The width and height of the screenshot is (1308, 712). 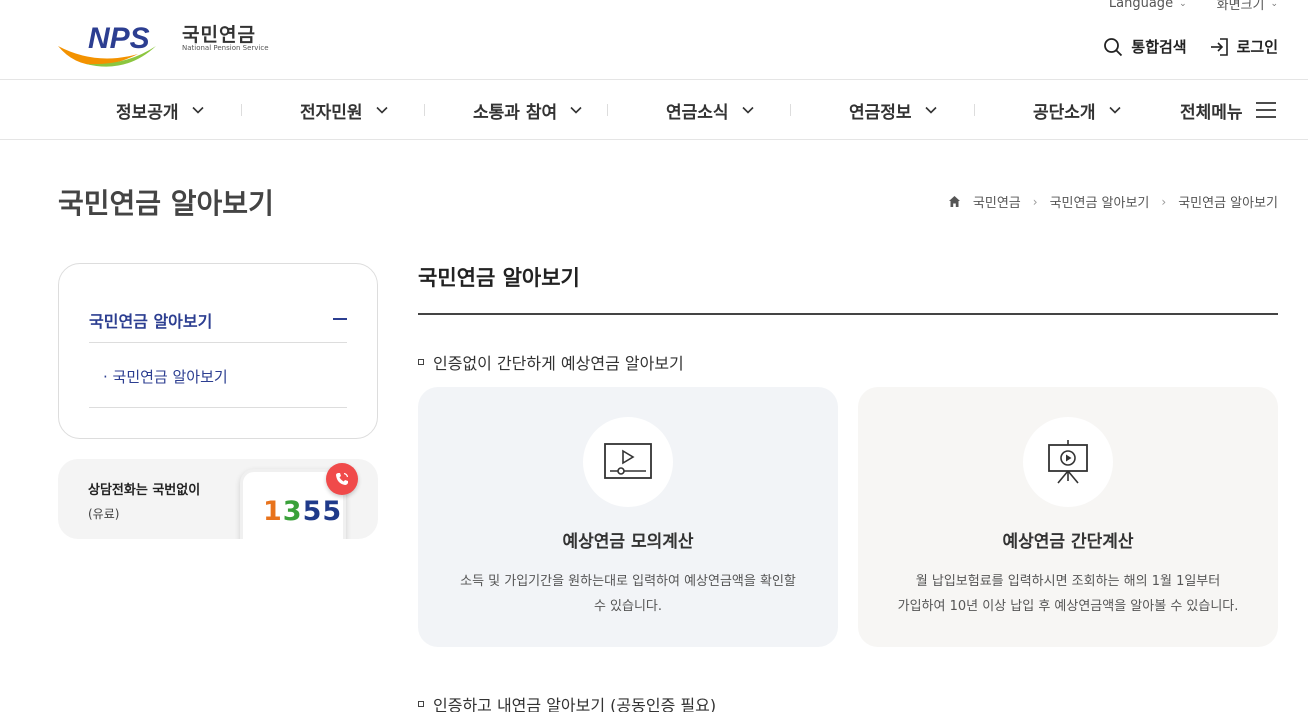 I want to click on language-label: Language, so click(x=1141, y=5).